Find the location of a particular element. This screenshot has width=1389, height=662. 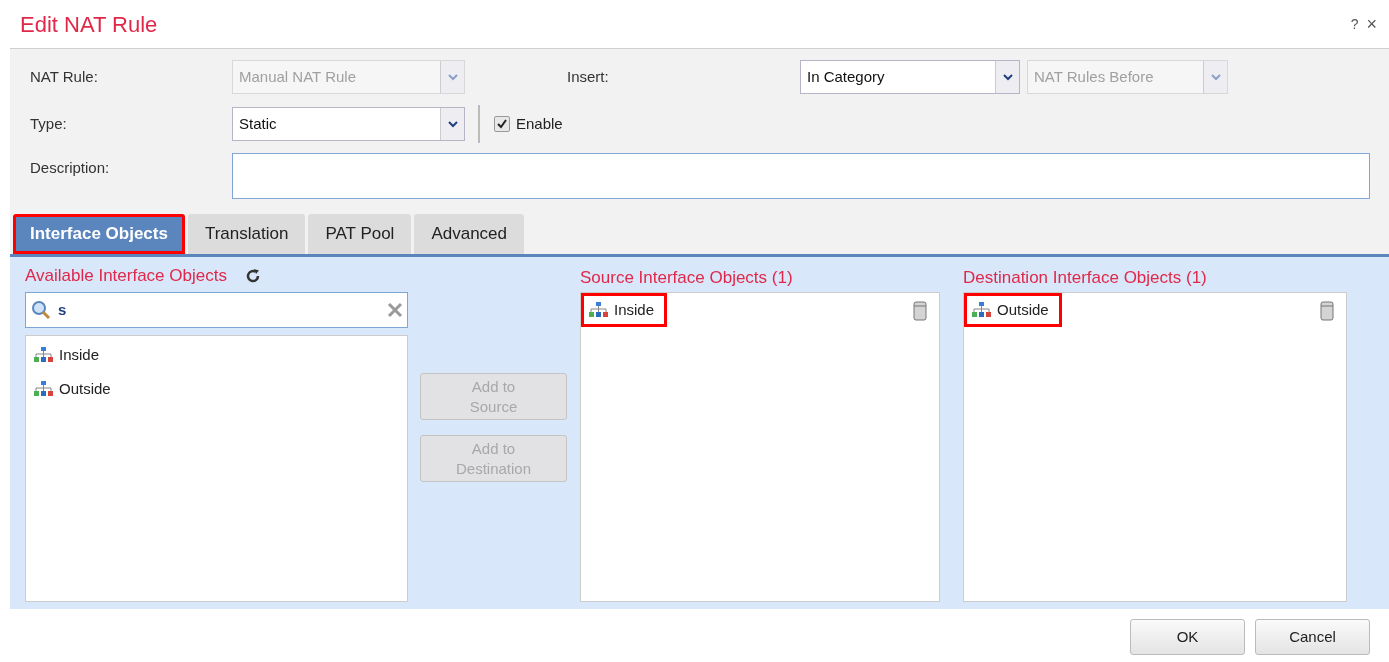

insert-select: In Category is located at coordinates (910, 77).